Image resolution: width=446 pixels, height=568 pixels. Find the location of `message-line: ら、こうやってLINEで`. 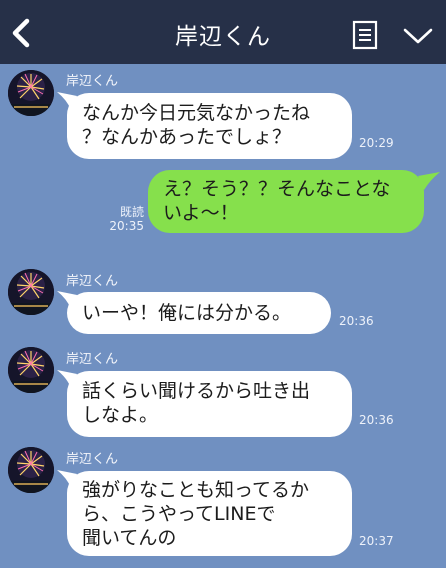

message-line: ら、こうやってLINEで is located at coordinates (179, 514).